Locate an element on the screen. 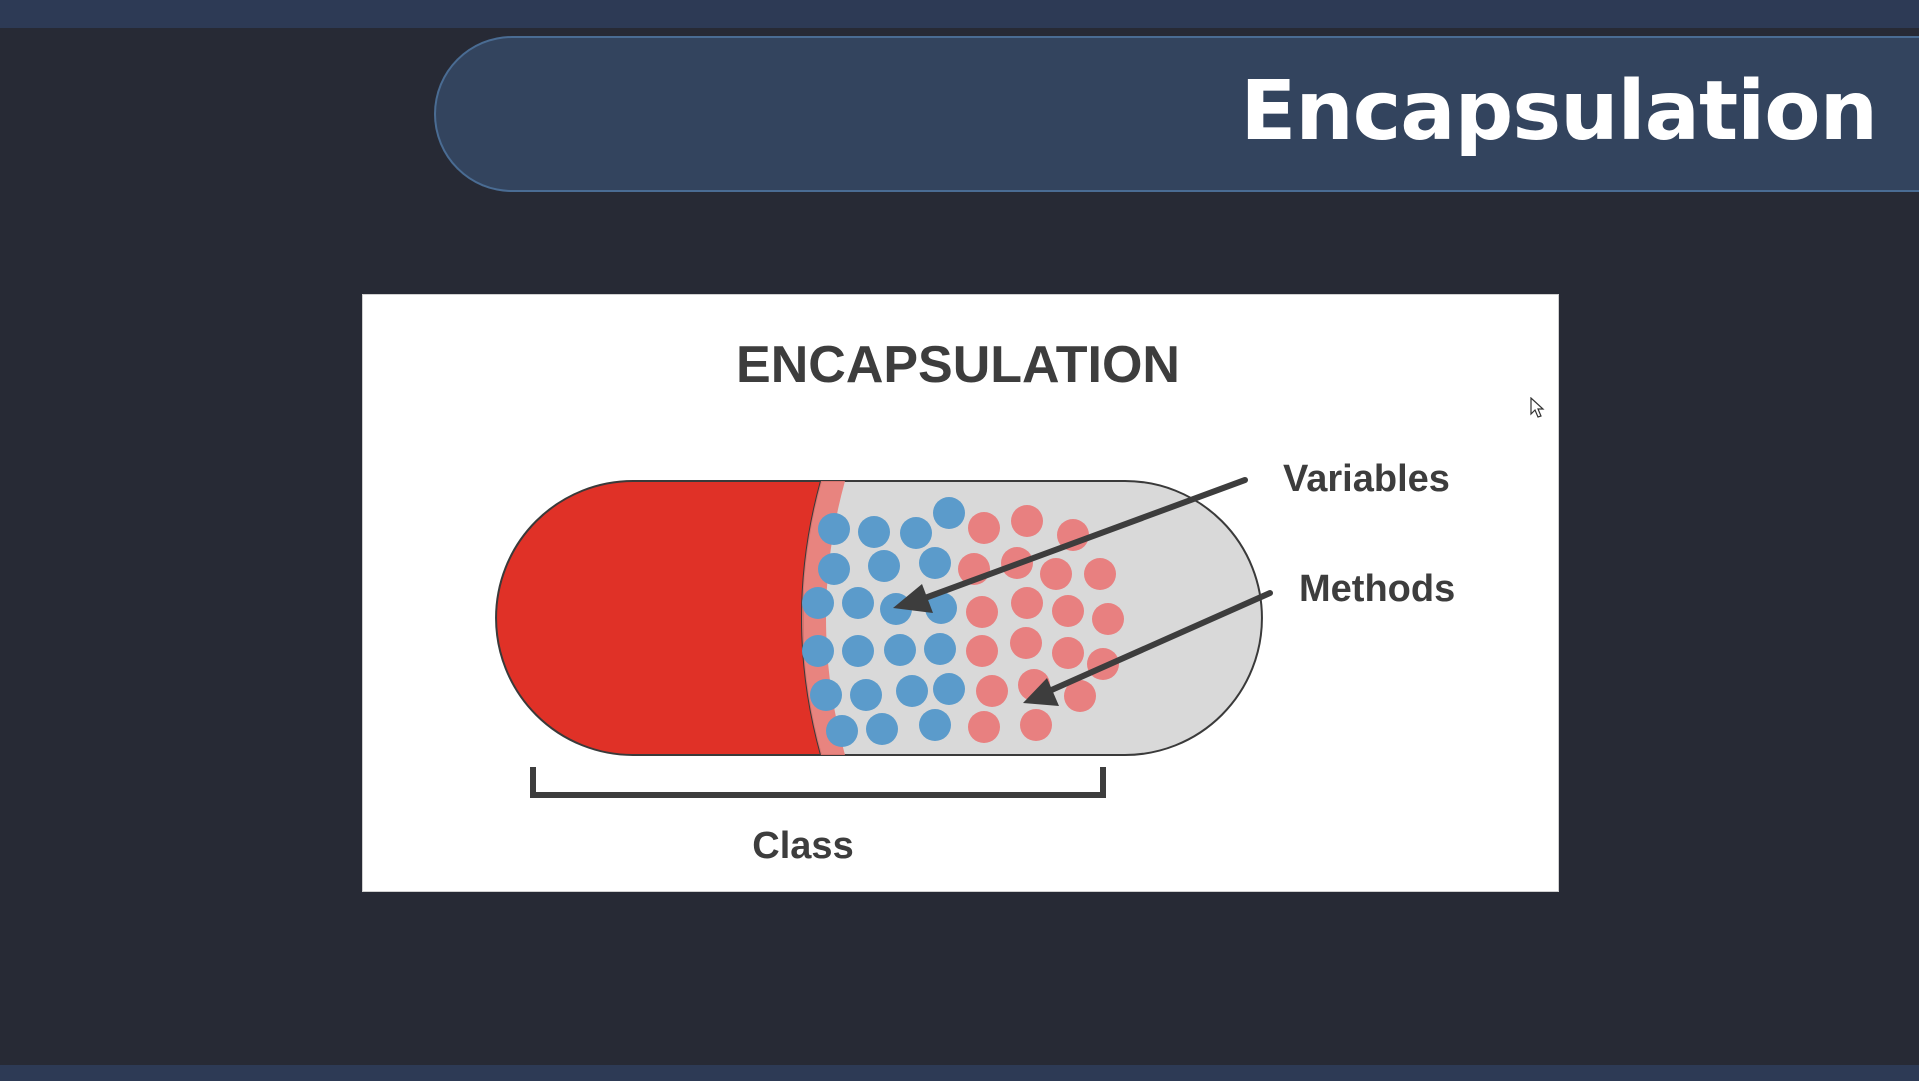 The width and height of the screenshot is (1919, 1081). slide-title: Encapsulation is located at coordinates (1559, 111).